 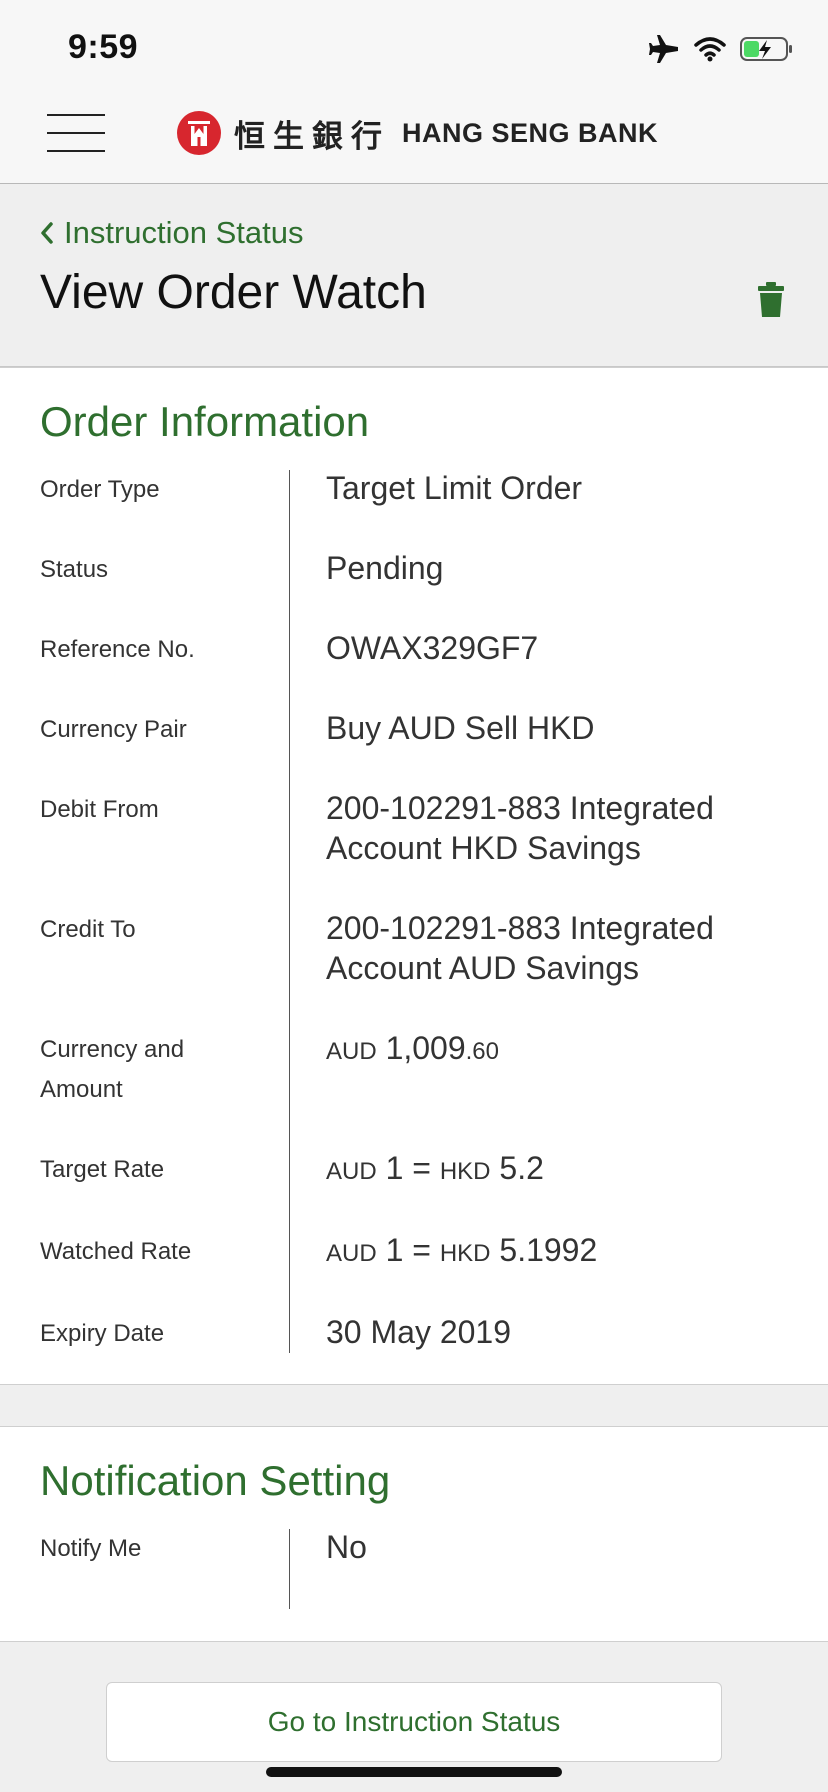 What do you see at coordinates (385, 568) in the screenshot?
I see `row-value: Pending` at bounding box center [385, 568].